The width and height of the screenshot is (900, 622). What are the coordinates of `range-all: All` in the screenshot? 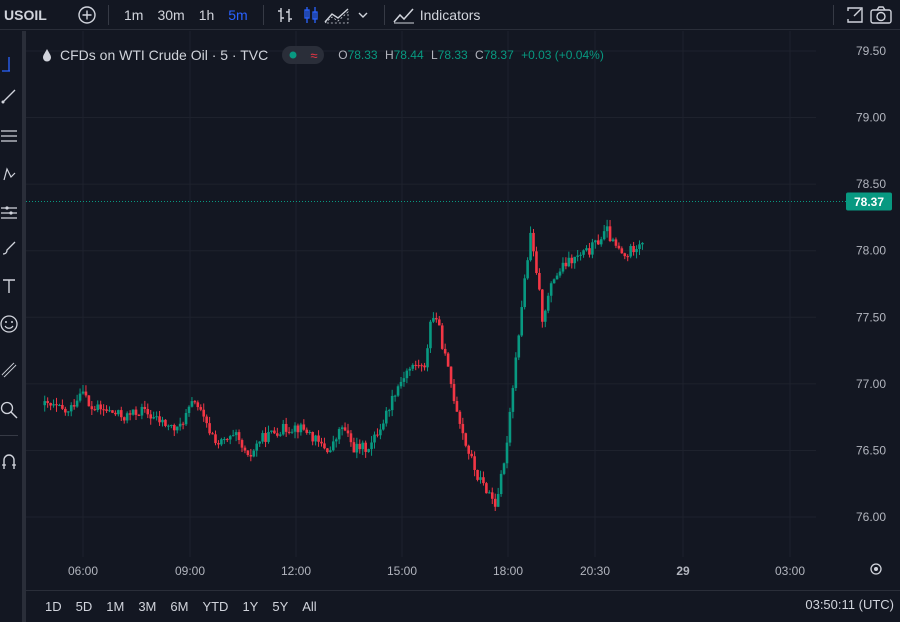 It's located at (309, 606).